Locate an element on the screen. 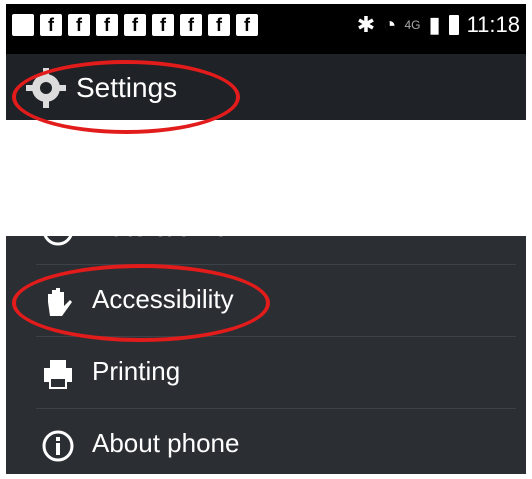 The width and height of the screenshot is (532, 479). settings-item-printing: Printing is located at coordinates (266, 373).